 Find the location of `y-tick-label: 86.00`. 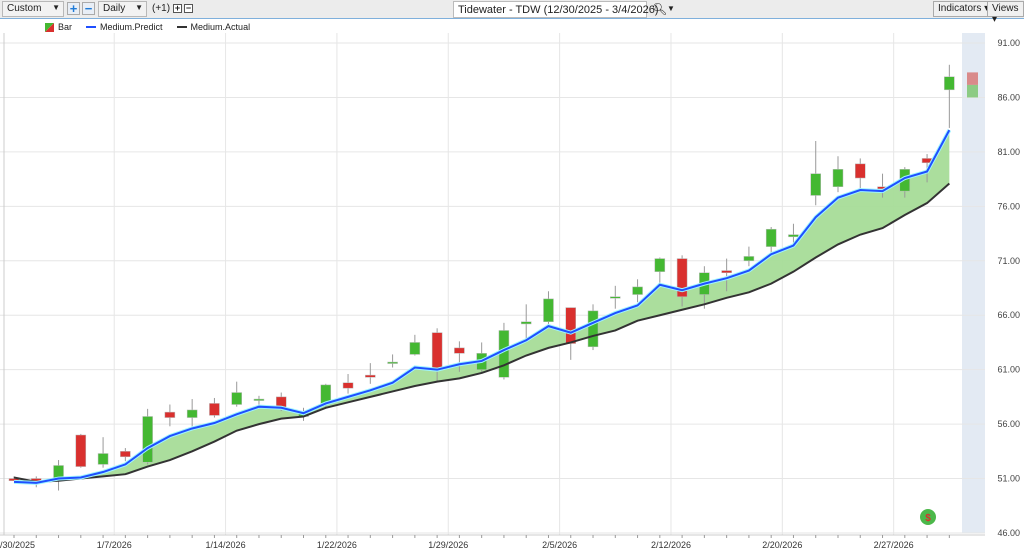

y-tick-label: 86.00 is located at coordinates (1008, 97).